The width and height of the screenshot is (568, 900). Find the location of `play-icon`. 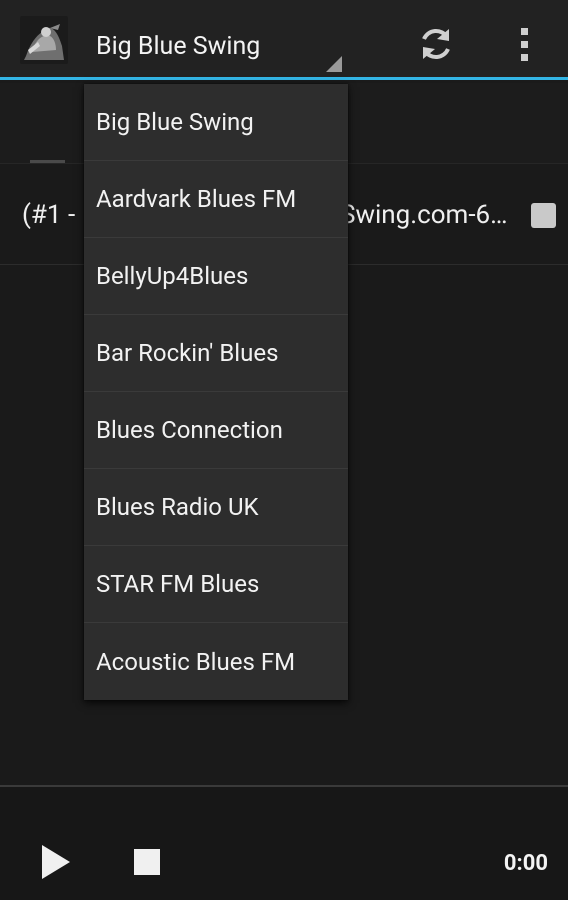

play-icon is located at coordinates (56, 862).